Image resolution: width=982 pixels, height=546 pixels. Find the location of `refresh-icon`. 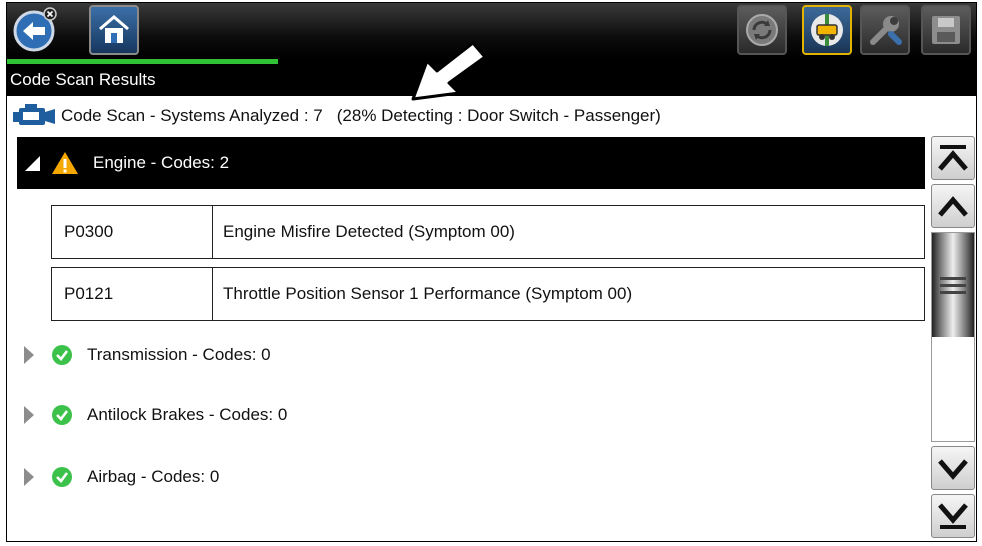

refresh-icon is located at coordinates (762, 30).